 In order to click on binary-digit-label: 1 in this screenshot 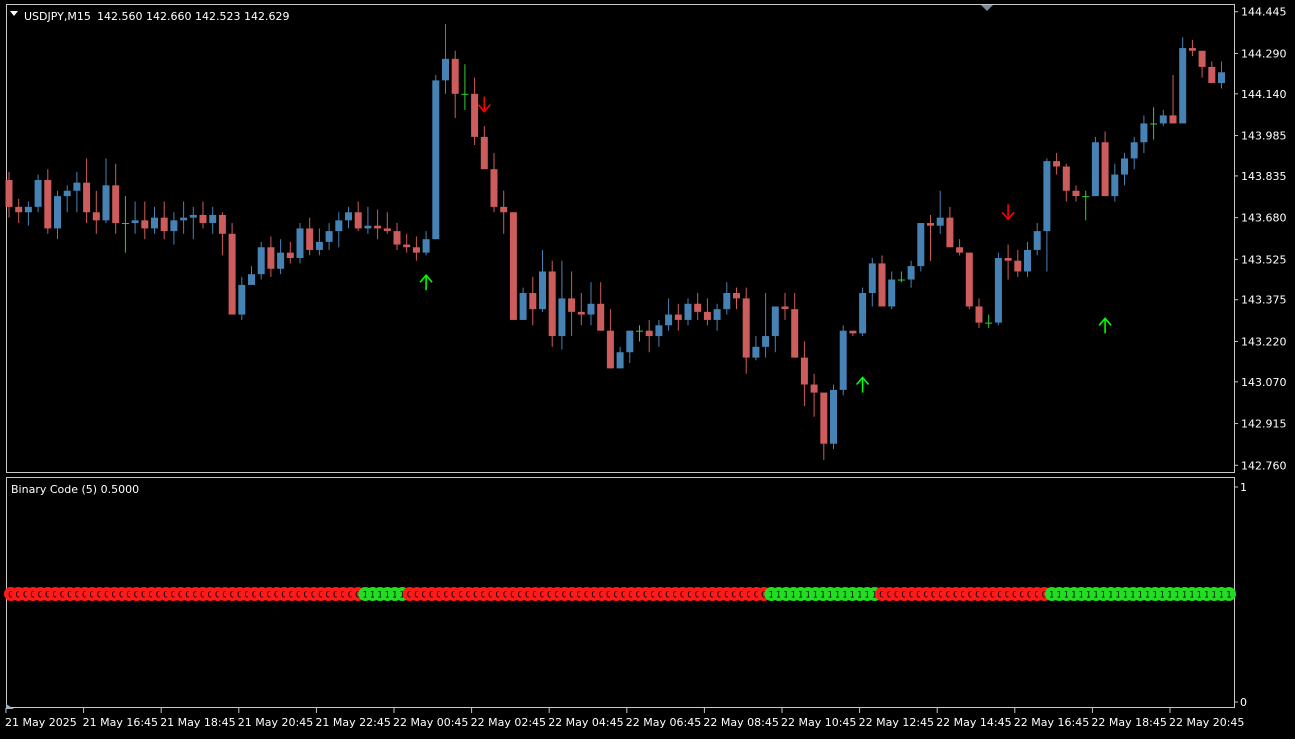, I will do `click(1229, 596)`.